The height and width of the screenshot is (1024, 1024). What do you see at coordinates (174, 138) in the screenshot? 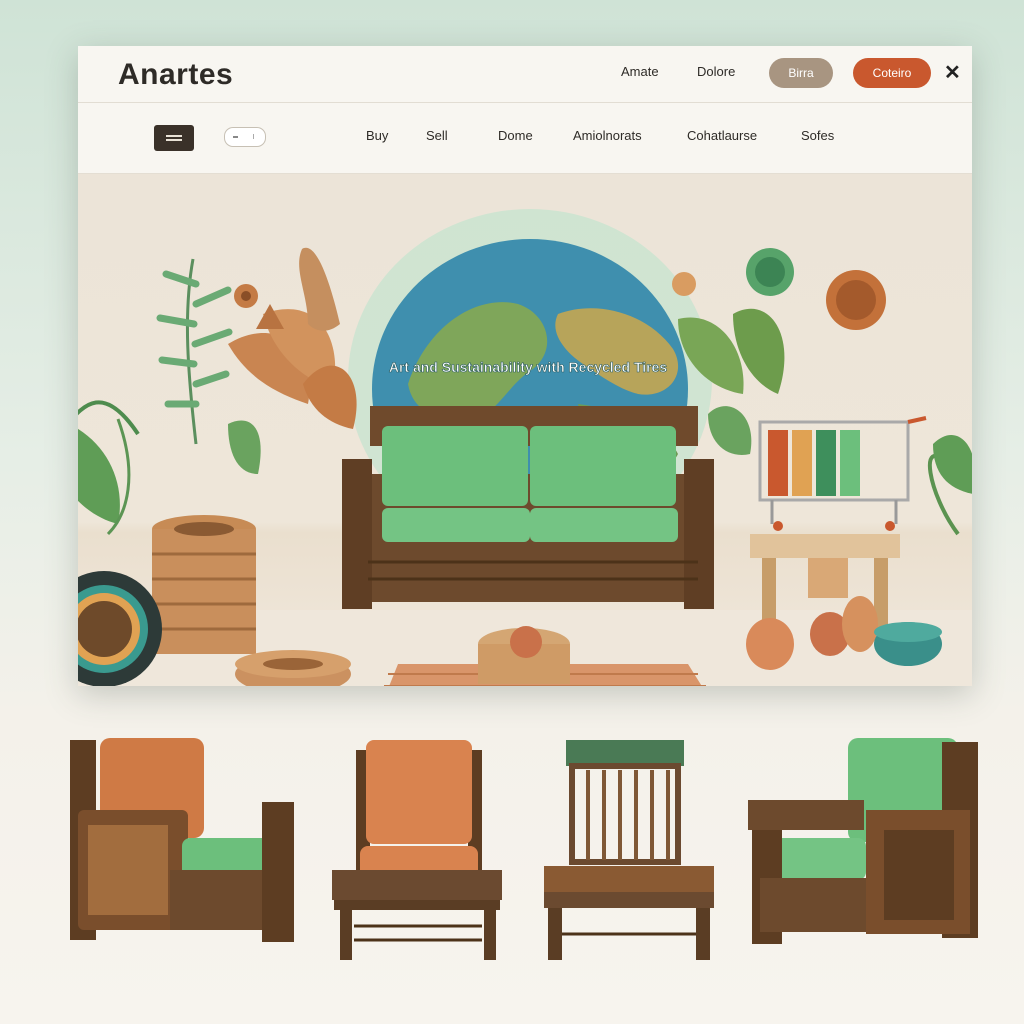
I see `menu-icon` at bounding box center [174, 138].